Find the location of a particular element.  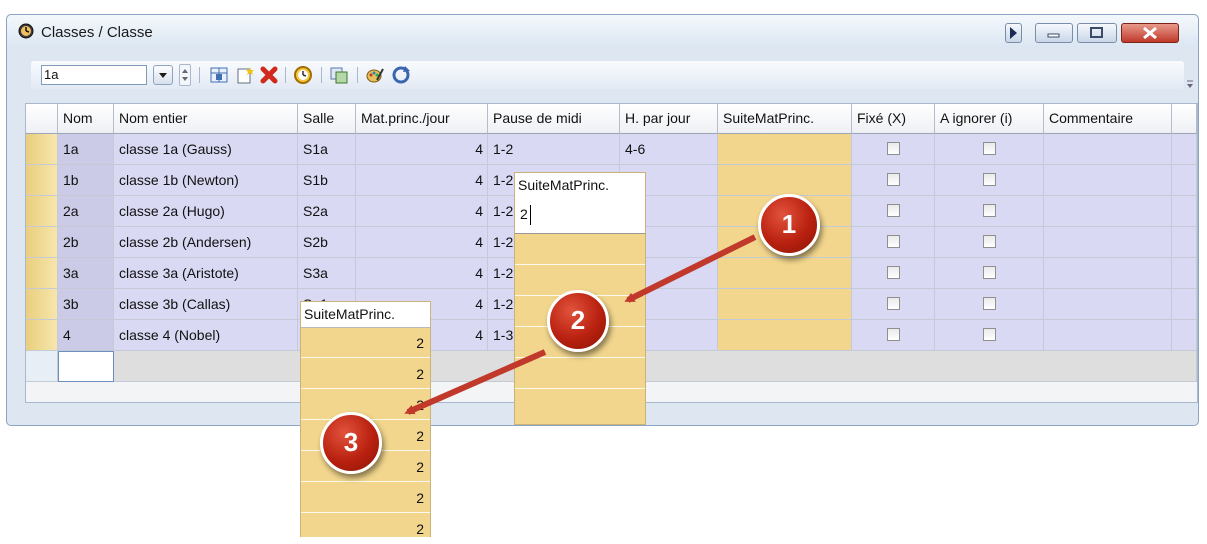

step-badge-3: 3 is located at coordinates (351, 443).